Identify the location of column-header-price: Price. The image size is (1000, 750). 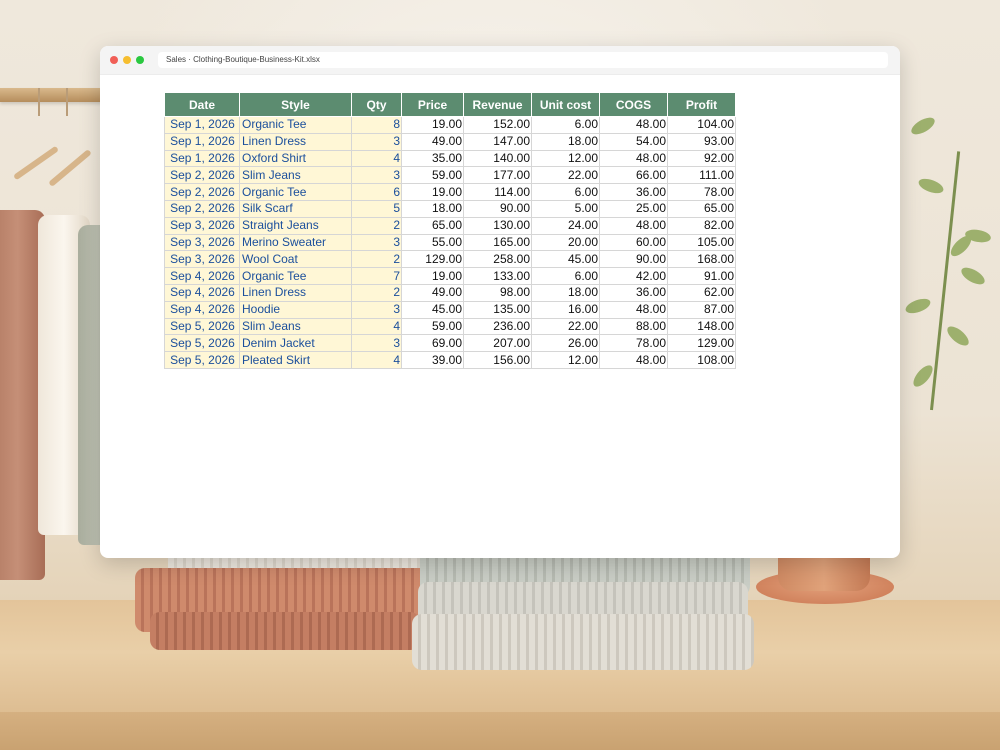
(432, 104).